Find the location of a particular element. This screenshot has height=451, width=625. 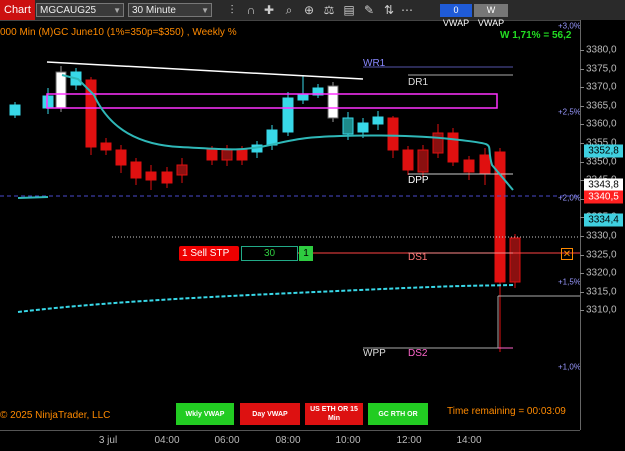

axis-line is located at coordinates (580, 225).